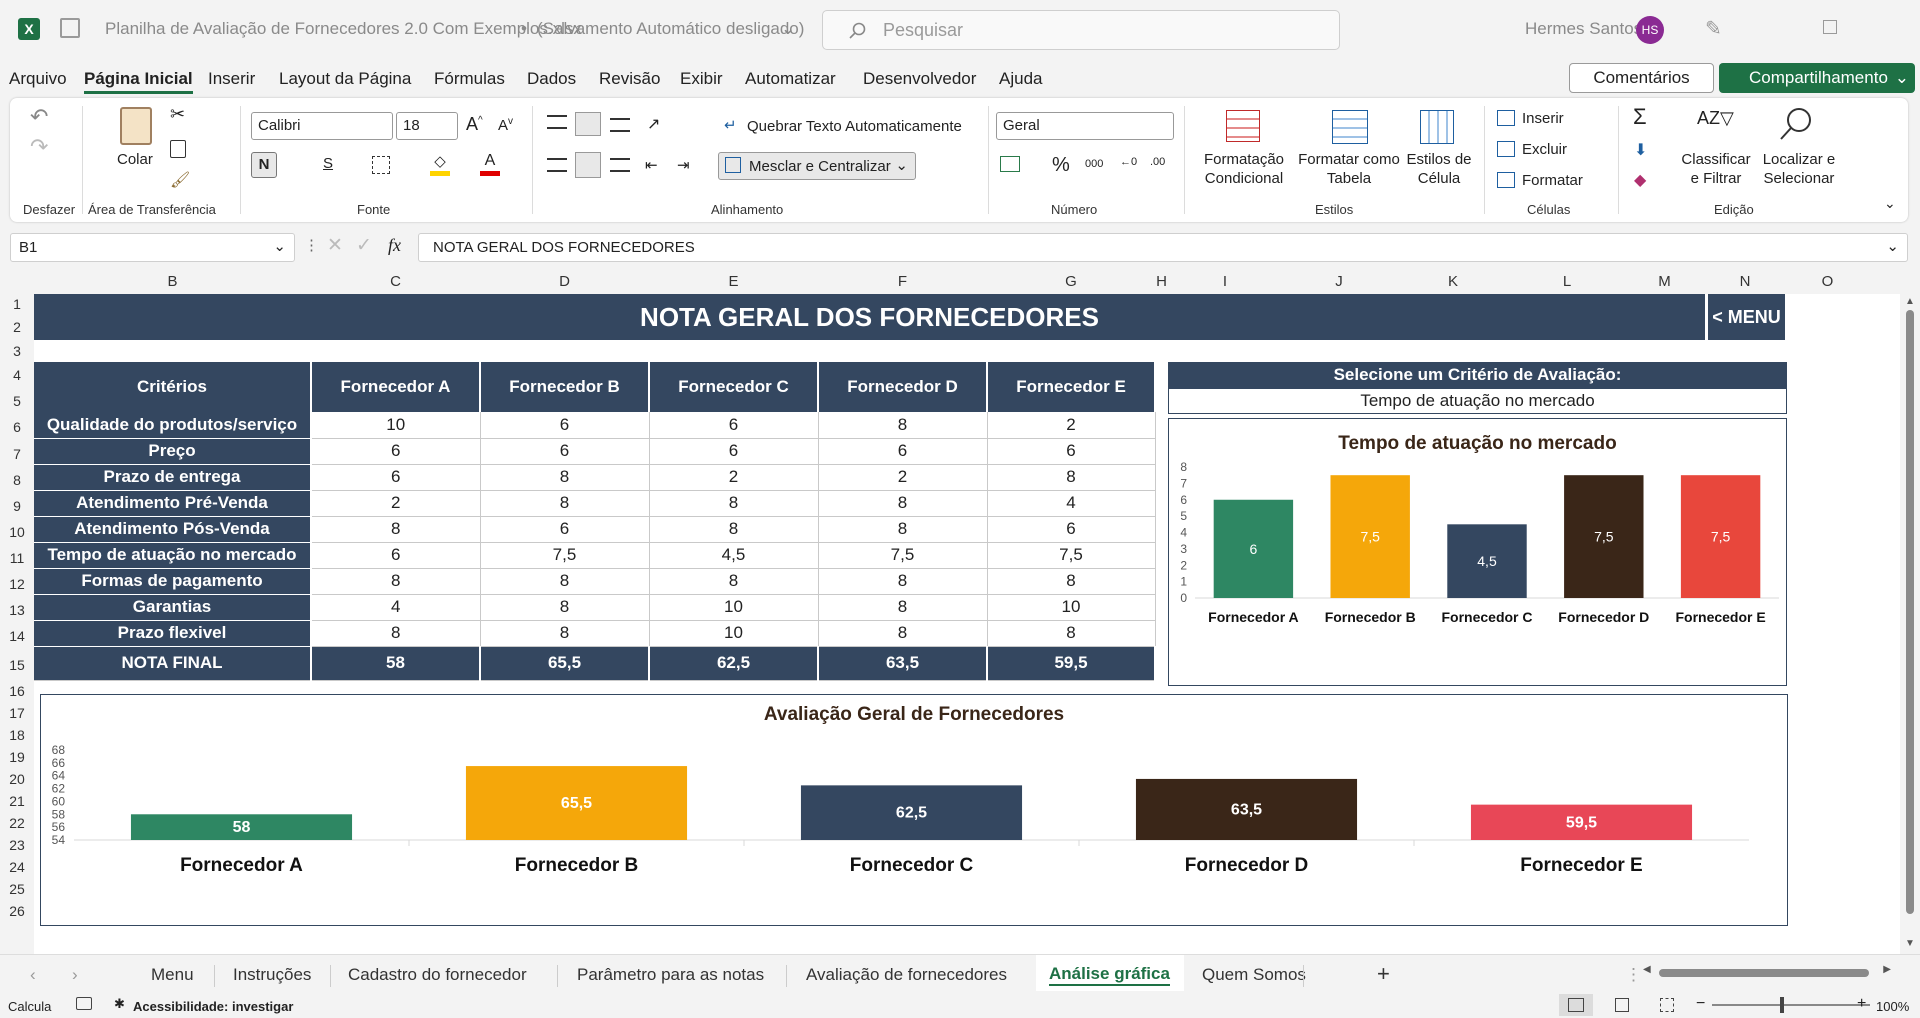  What do you see at coordinates (1061, 165) in the screenshot?
I see `percent-icon: %` at bounding box center [1061, 165].